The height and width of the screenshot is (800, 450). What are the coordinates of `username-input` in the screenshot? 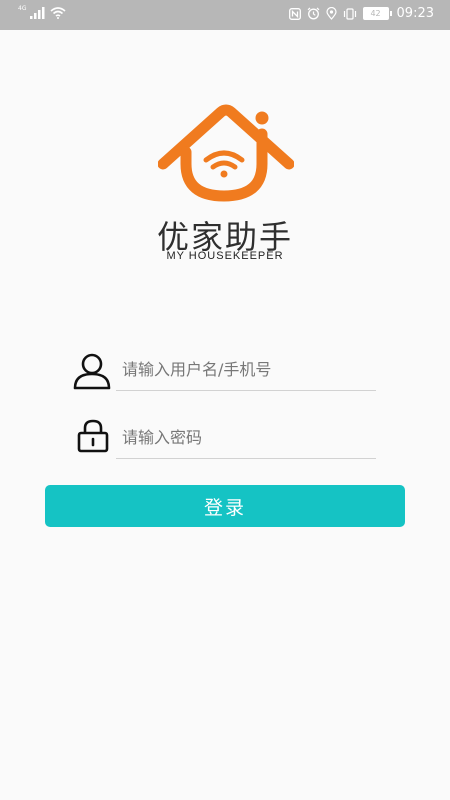 It's located at (246, 369).